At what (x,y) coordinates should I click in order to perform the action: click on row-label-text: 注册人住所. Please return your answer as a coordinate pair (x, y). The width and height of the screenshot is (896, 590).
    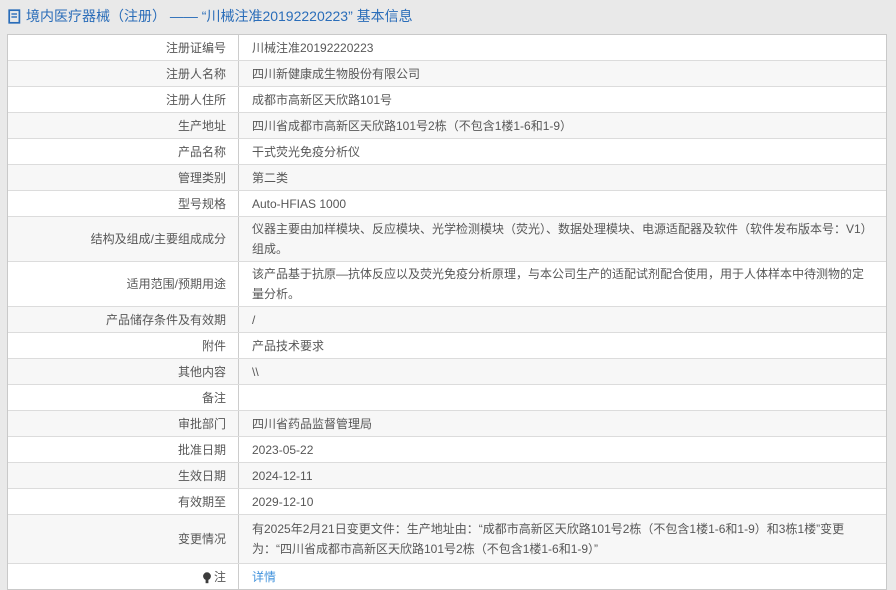
    Looking at the image, I should click on (195, 99).